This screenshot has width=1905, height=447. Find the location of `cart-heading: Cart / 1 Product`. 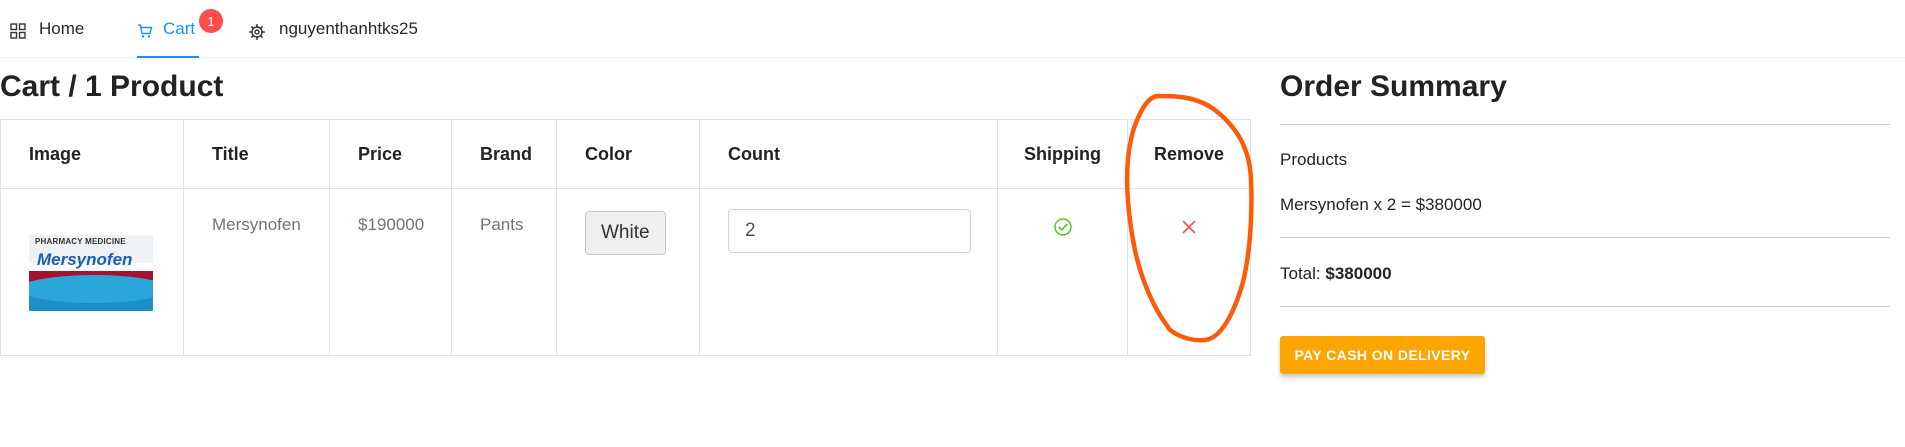

cart-heading: Cart / 1 Product is located at coordinates (112, 86).